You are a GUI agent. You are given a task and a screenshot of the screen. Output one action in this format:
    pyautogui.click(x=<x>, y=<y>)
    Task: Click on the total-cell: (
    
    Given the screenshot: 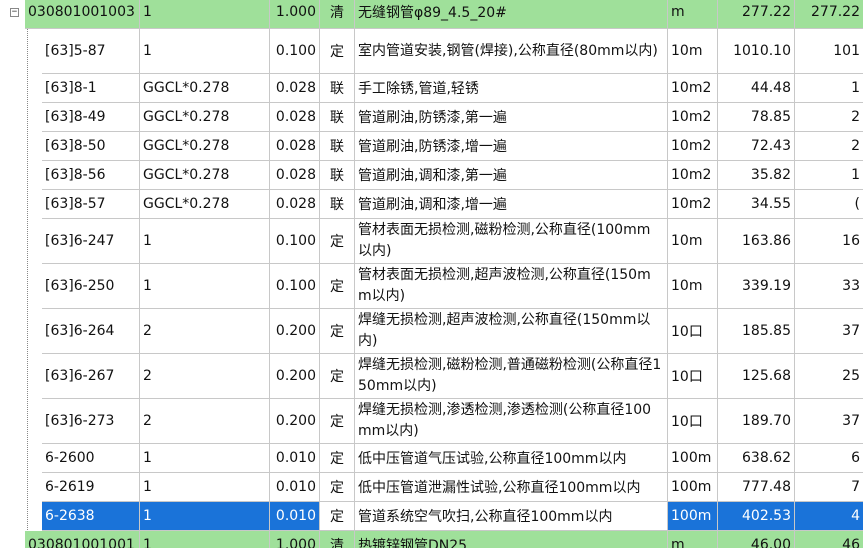 What is the action you would take?
    pyautogui.click(x=829, y=204)
    